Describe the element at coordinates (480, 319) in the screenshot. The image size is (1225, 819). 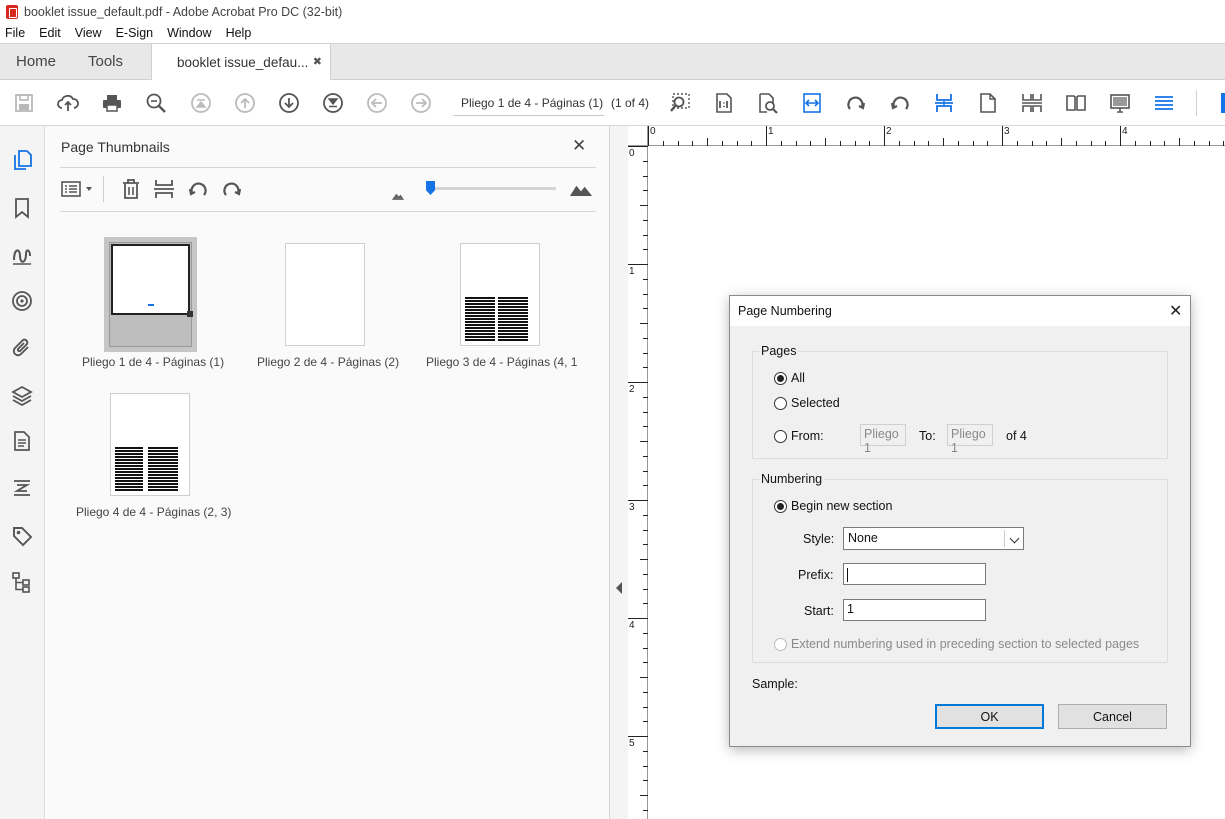
I see `text-column-left` at that location.